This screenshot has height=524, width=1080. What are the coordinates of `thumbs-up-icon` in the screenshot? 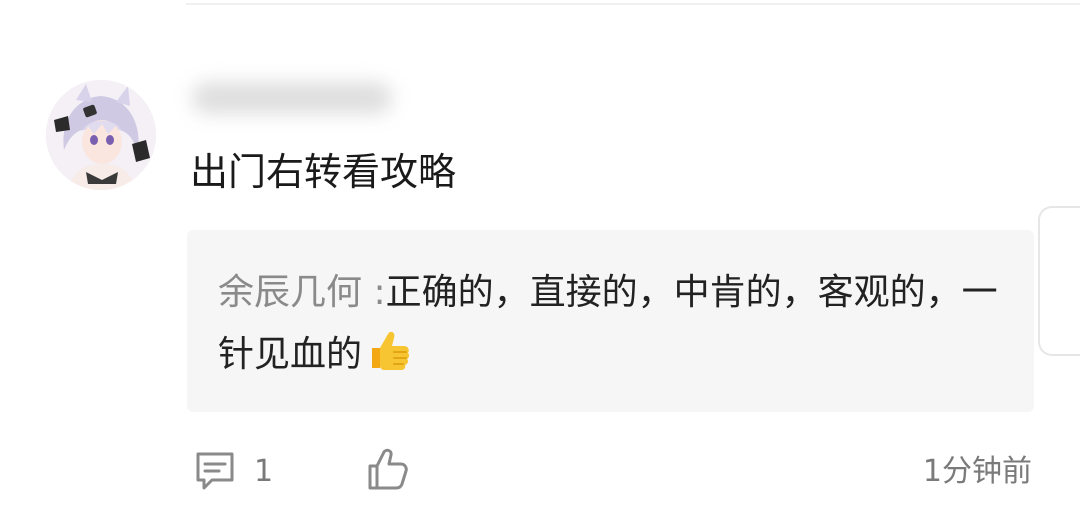 It's located at (387, 469).